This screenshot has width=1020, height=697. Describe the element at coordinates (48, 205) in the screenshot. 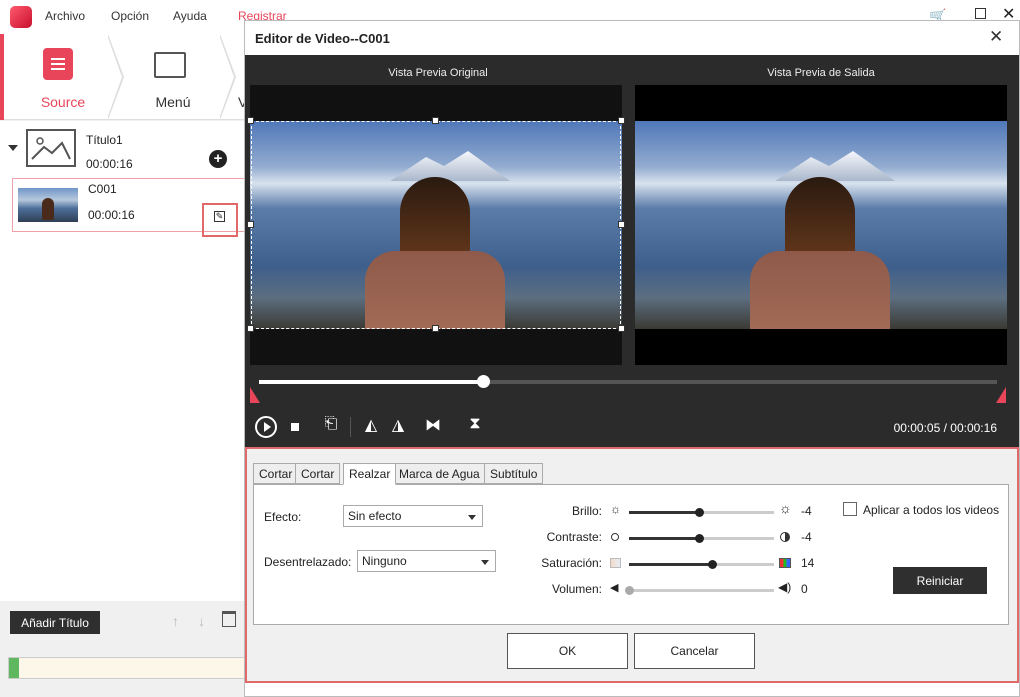

I see `clip-thumbnail` at that location.